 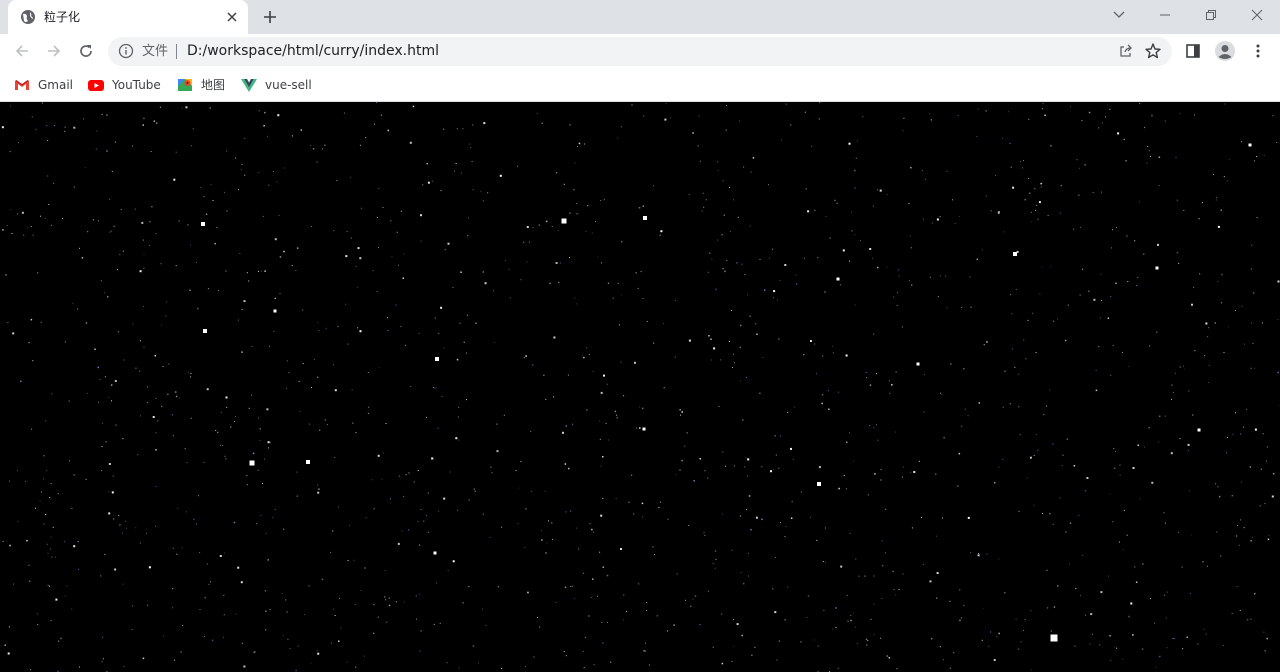 What do you see at coordinates (1119, 15) in the screenshot?
I see `tab-search-button` at bounding box center [1119, 15].